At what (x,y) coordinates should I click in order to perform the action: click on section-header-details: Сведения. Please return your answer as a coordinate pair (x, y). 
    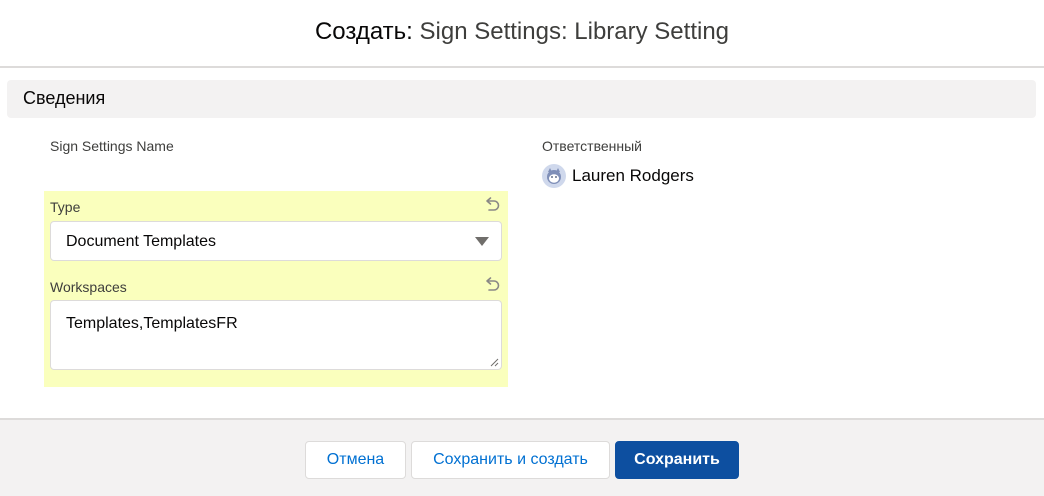
    Looking at the image, I should click on (521, 99).